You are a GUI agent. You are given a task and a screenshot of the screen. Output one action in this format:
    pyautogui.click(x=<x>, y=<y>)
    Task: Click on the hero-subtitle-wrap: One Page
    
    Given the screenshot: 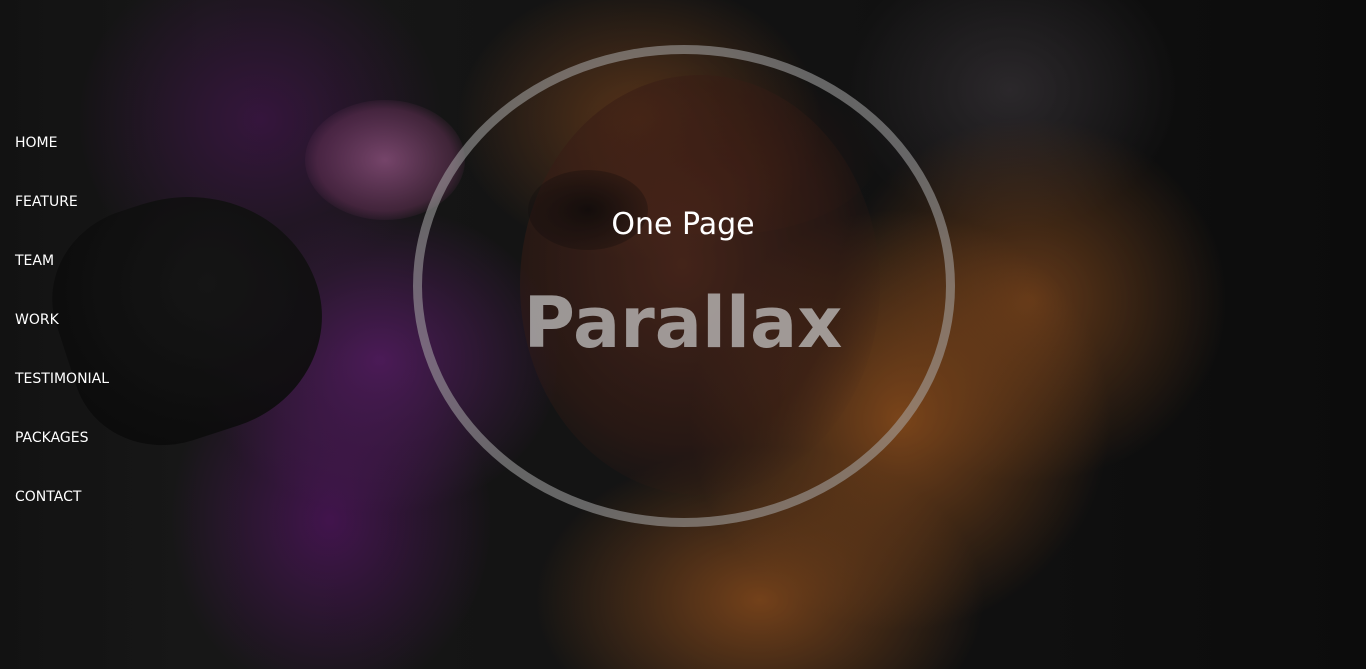 What is the action you would take?
    pyautogui.click(x=683, y=224)
    